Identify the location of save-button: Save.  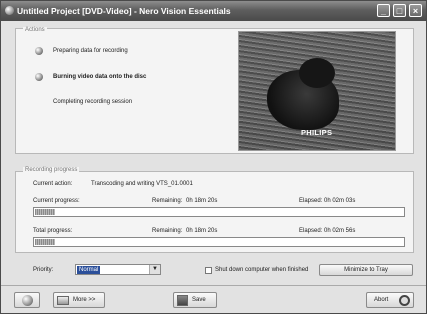
(195, 300).